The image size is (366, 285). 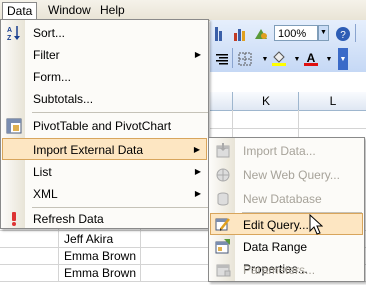 What do you see at coordinates (223, 199) in the screenshot?
I see `database-query-icon` at bounding box center [223, 199].